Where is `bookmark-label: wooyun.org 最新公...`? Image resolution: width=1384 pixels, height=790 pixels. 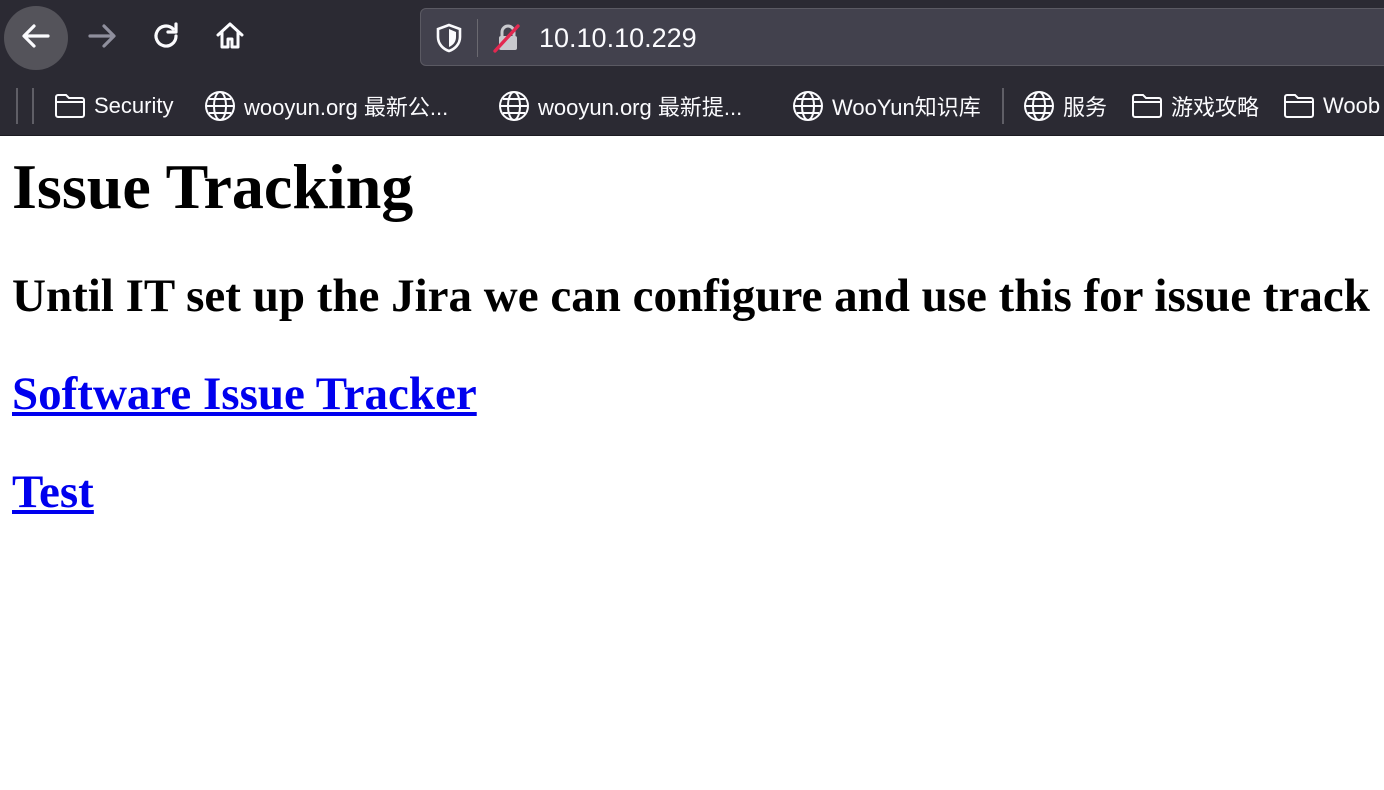
bookmark-label: wooyun.org 最新公... is located at coordinates (346, 107).